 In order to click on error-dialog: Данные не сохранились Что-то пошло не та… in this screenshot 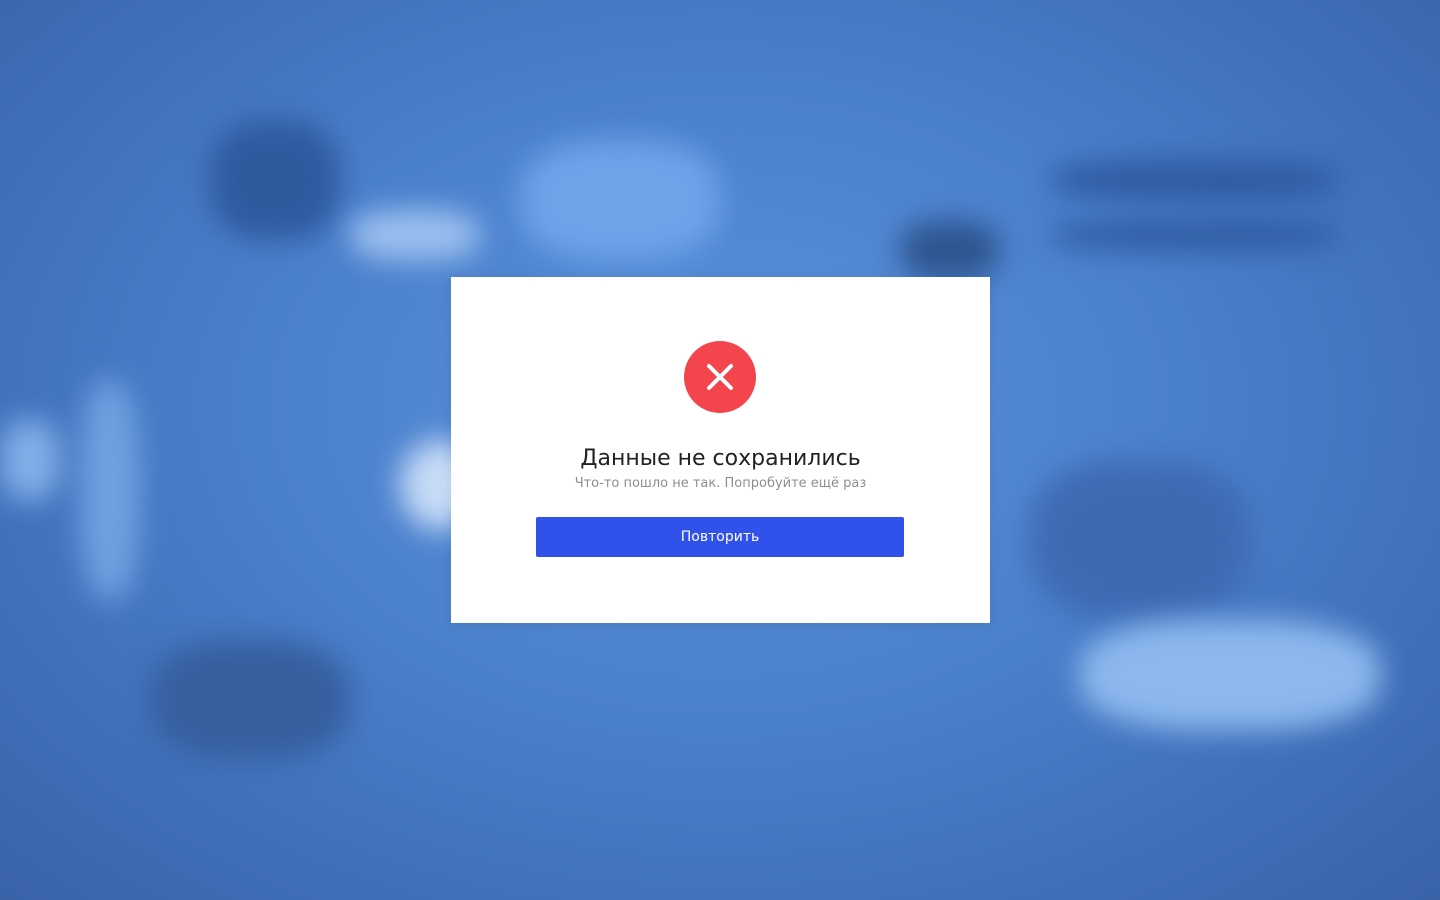, I will do `click(720, 450)`.